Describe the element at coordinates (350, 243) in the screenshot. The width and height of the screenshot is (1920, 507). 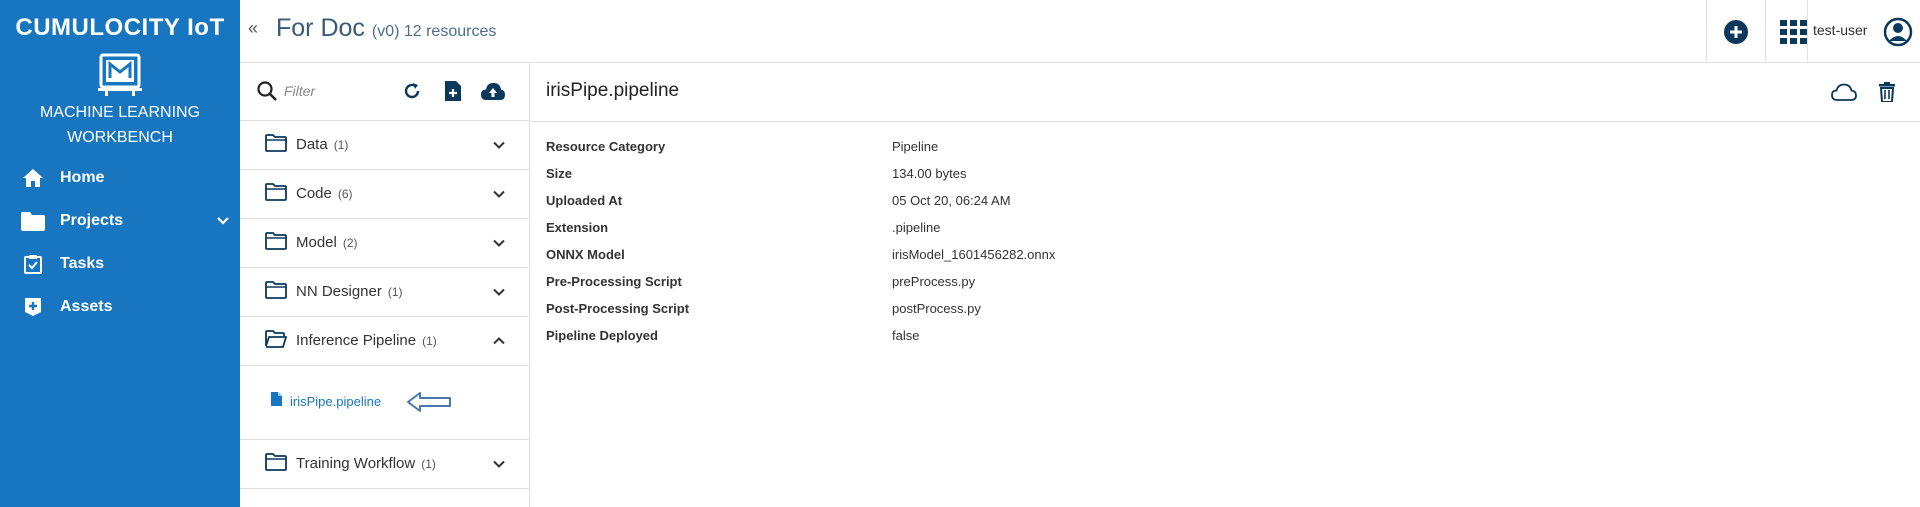
I see `folder-count: (2)` at that location.